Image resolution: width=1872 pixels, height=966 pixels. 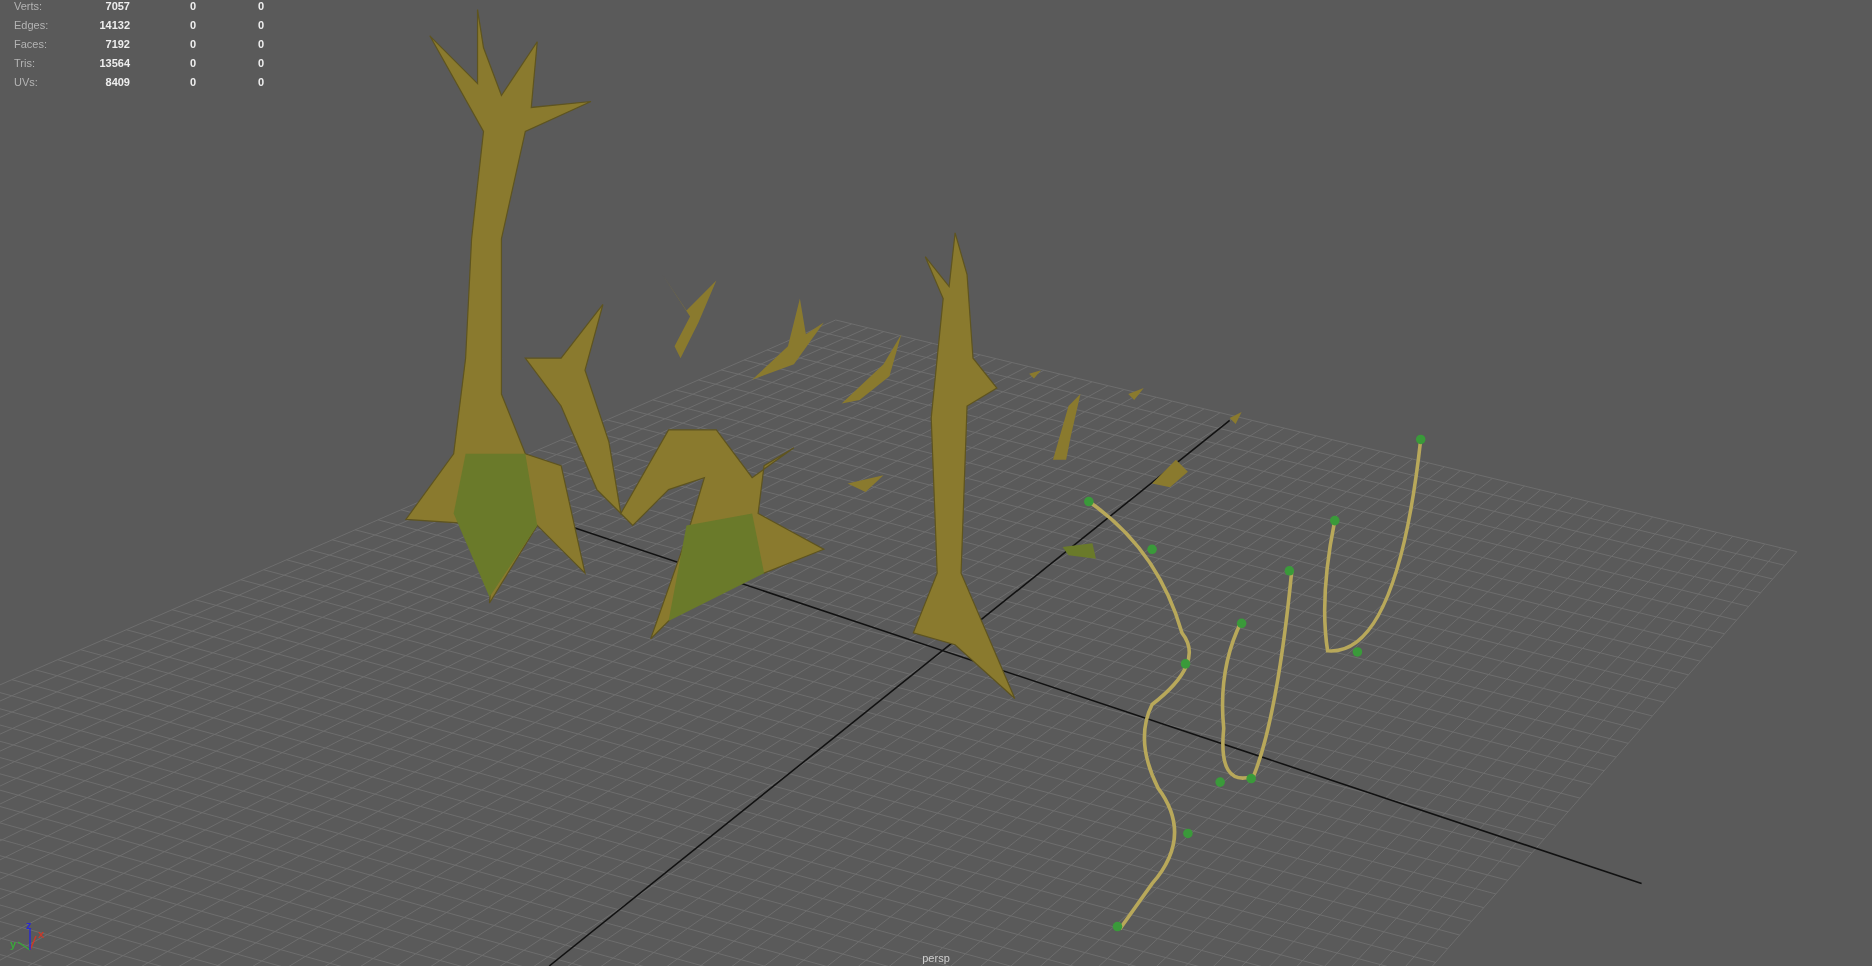 What do you see at coordinates (13, 944) in the screenshot?
I see `axis-label: y` at bounding box center [13, 944].